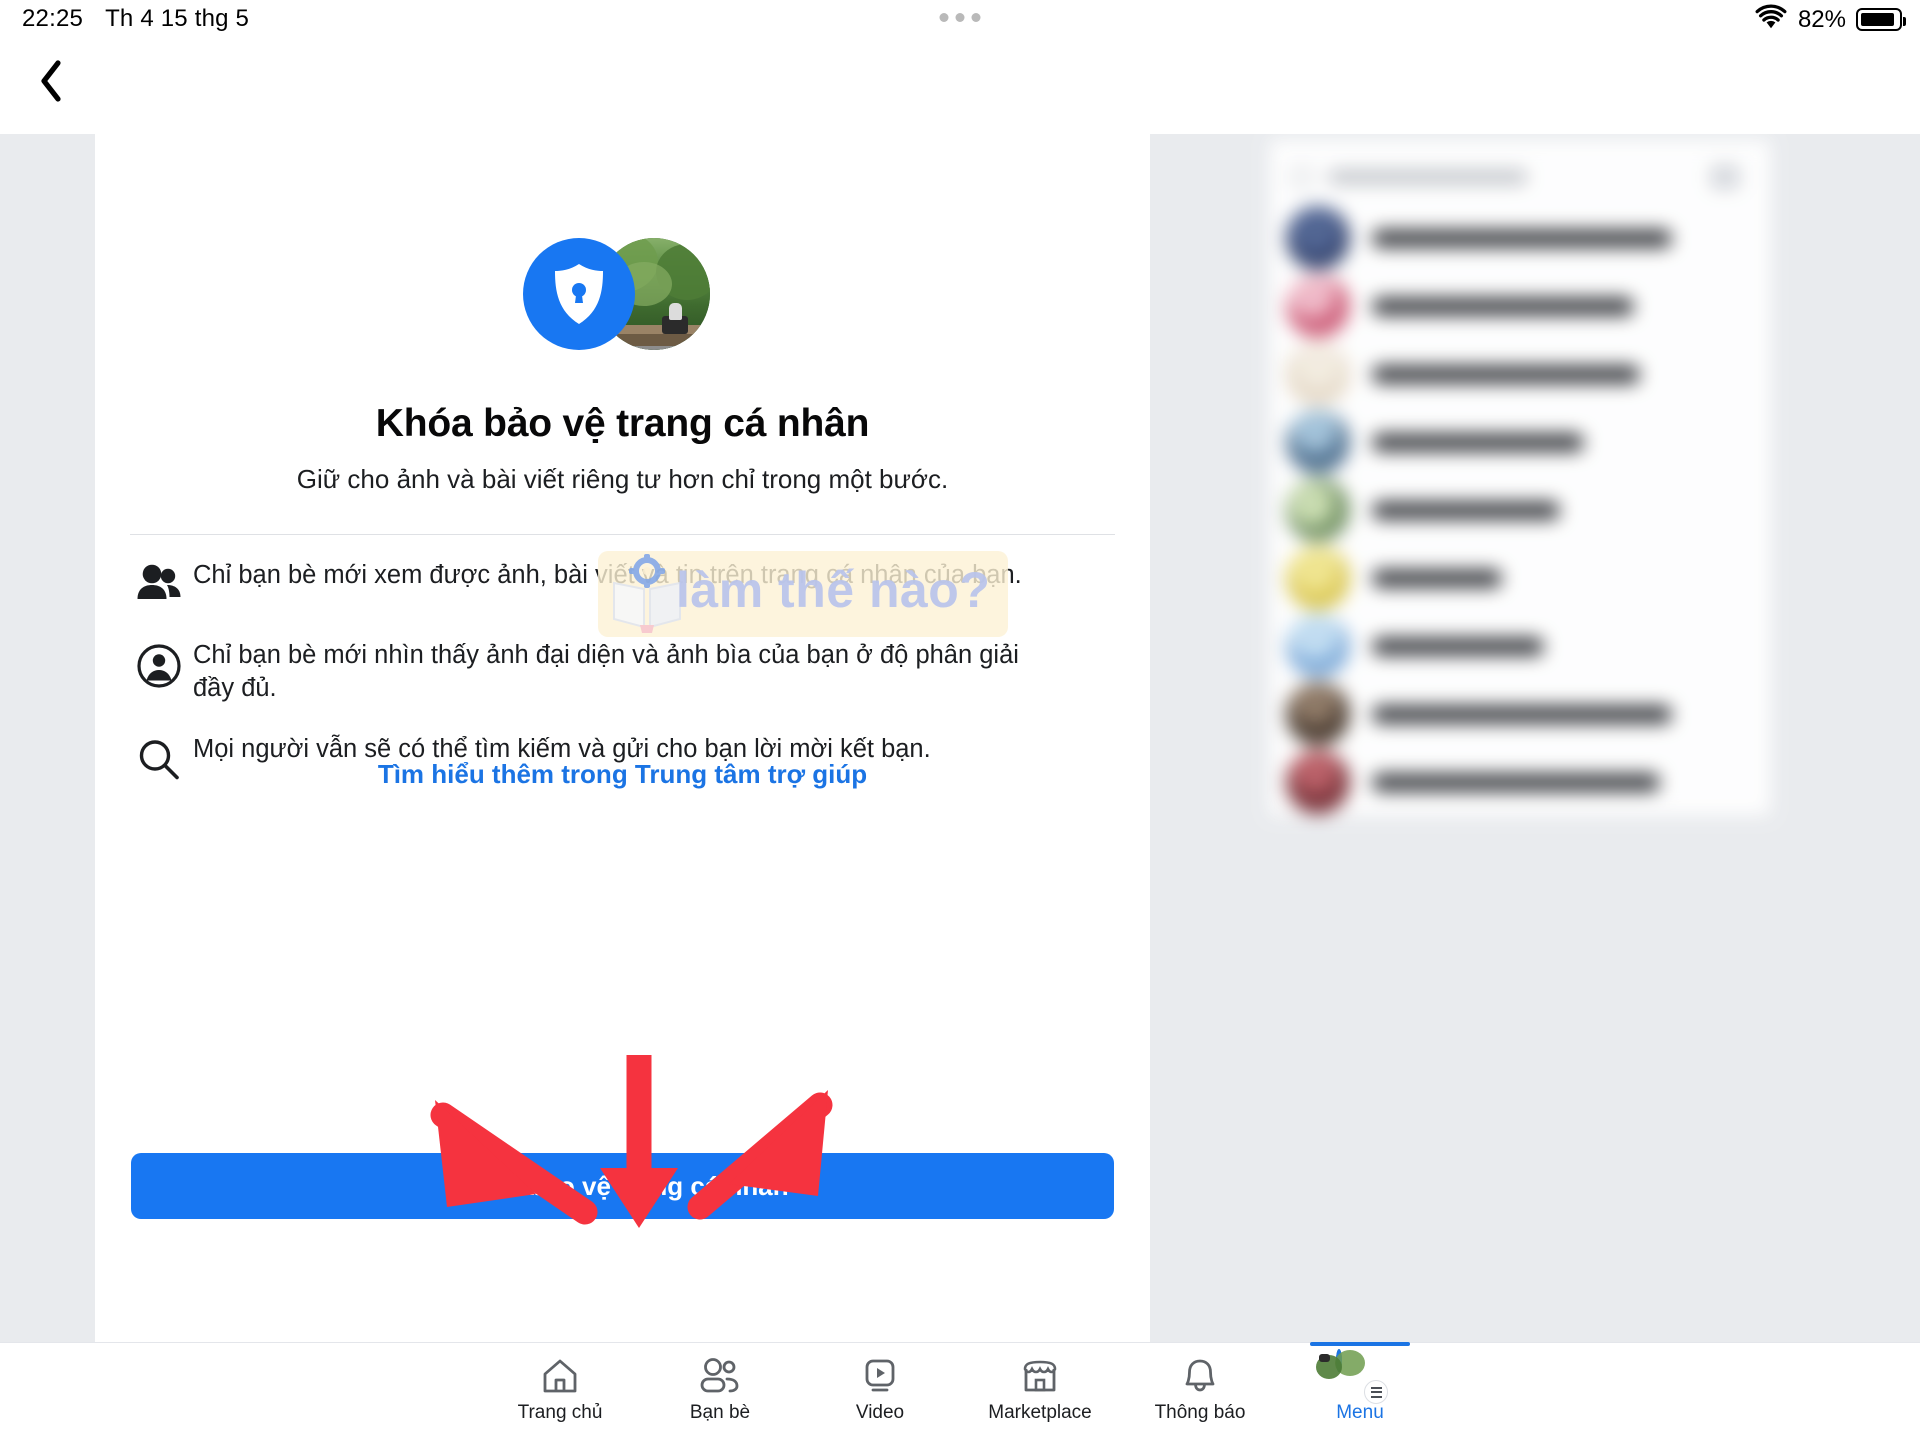 The image size is (1920, 1440). Describe the element at coordinates (622, 534) in the screenshot. I see `divider` at that location.